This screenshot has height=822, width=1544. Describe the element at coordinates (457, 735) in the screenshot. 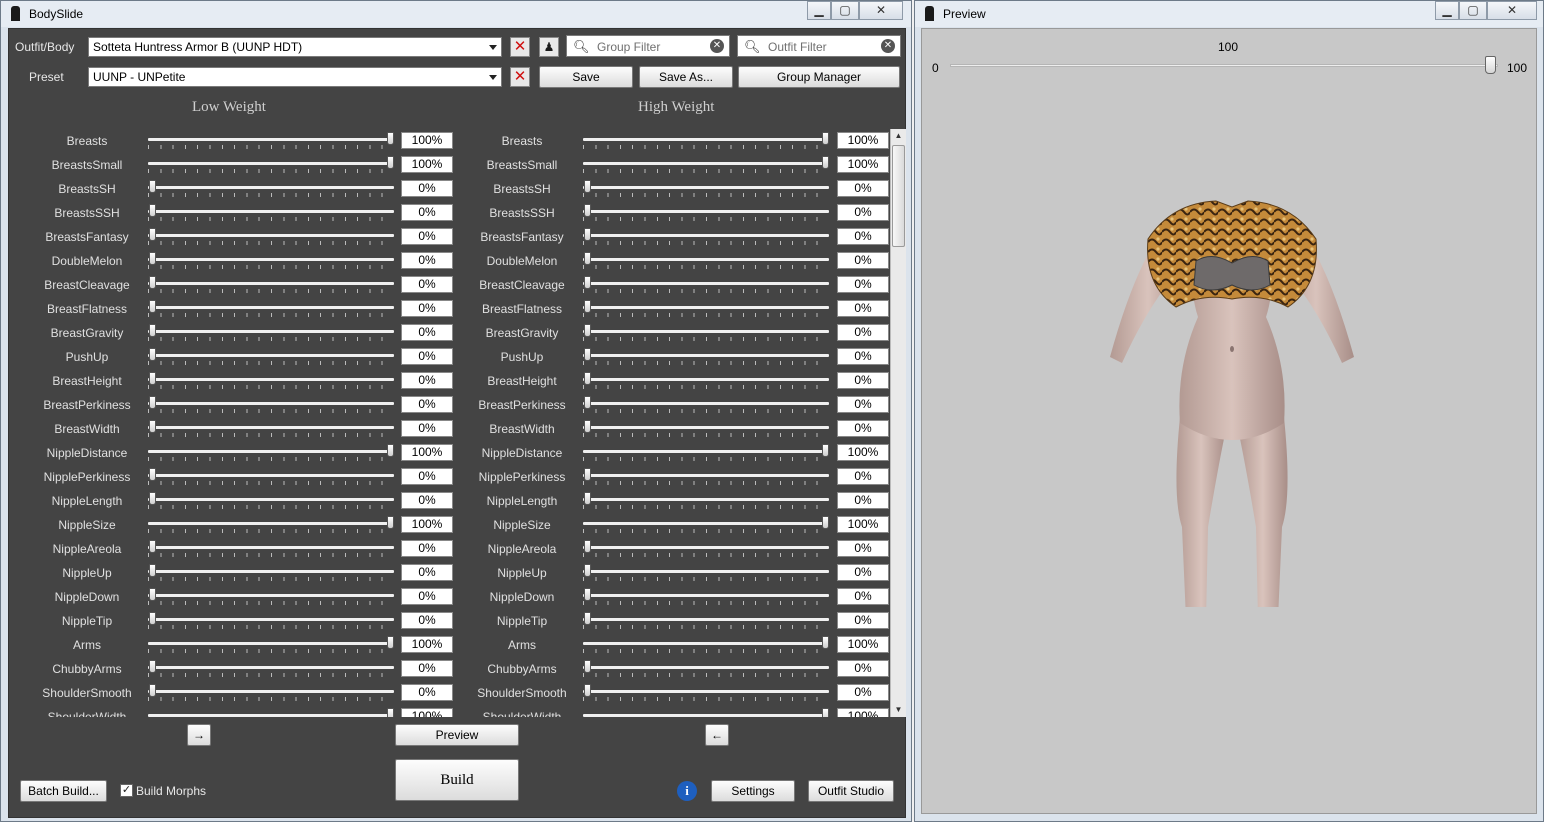

I see `preview-button: Preview` at that location.